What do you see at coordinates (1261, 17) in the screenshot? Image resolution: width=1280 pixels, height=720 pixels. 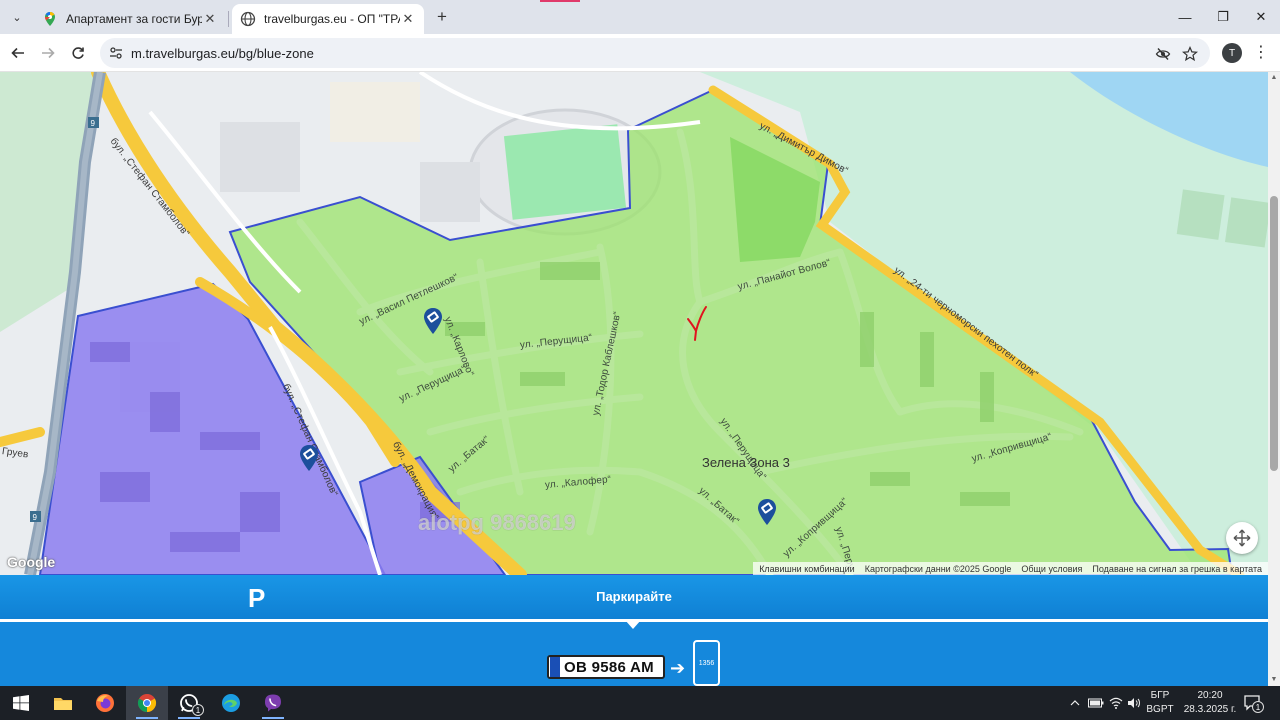 I see `close-window-button: ✕` at bounding box center [1261, 17].